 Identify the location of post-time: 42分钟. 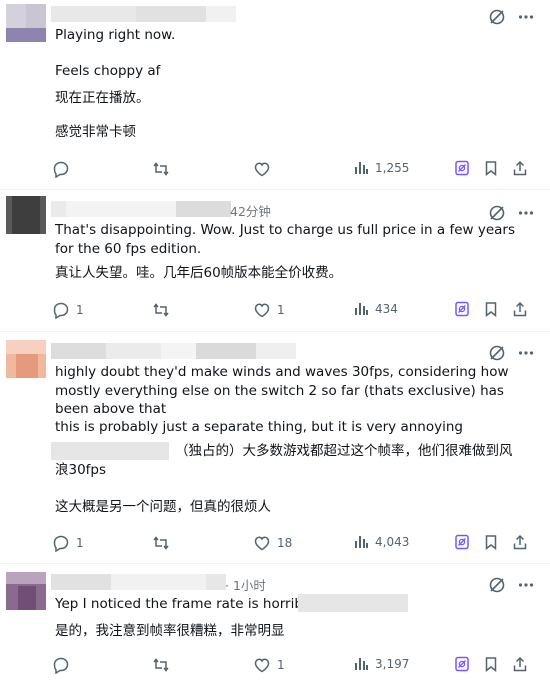
(250, 210).